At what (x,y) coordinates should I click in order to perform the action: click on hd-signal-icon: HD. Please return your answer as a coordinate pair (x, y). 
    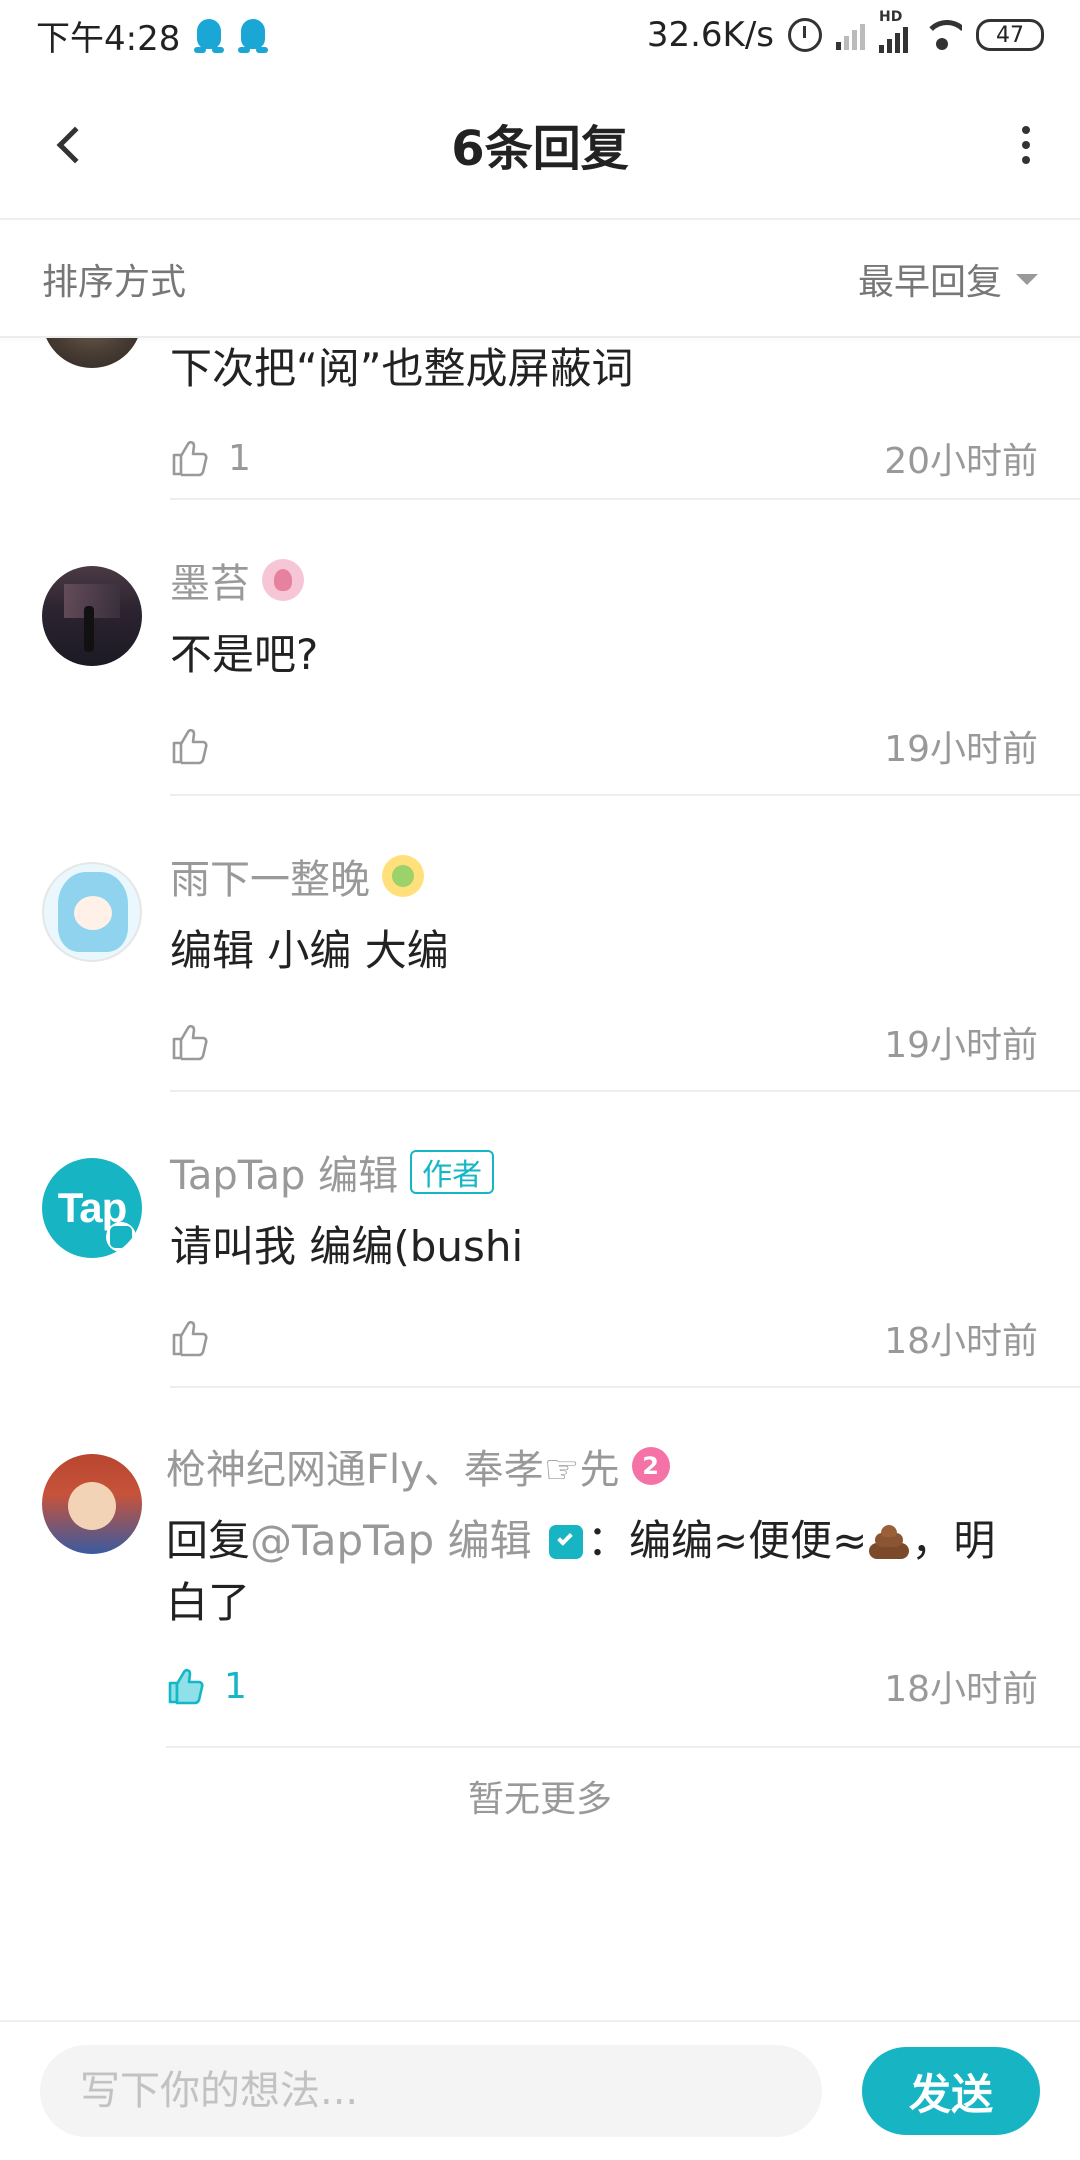
    Looking at the image, I should click on (893, 31).